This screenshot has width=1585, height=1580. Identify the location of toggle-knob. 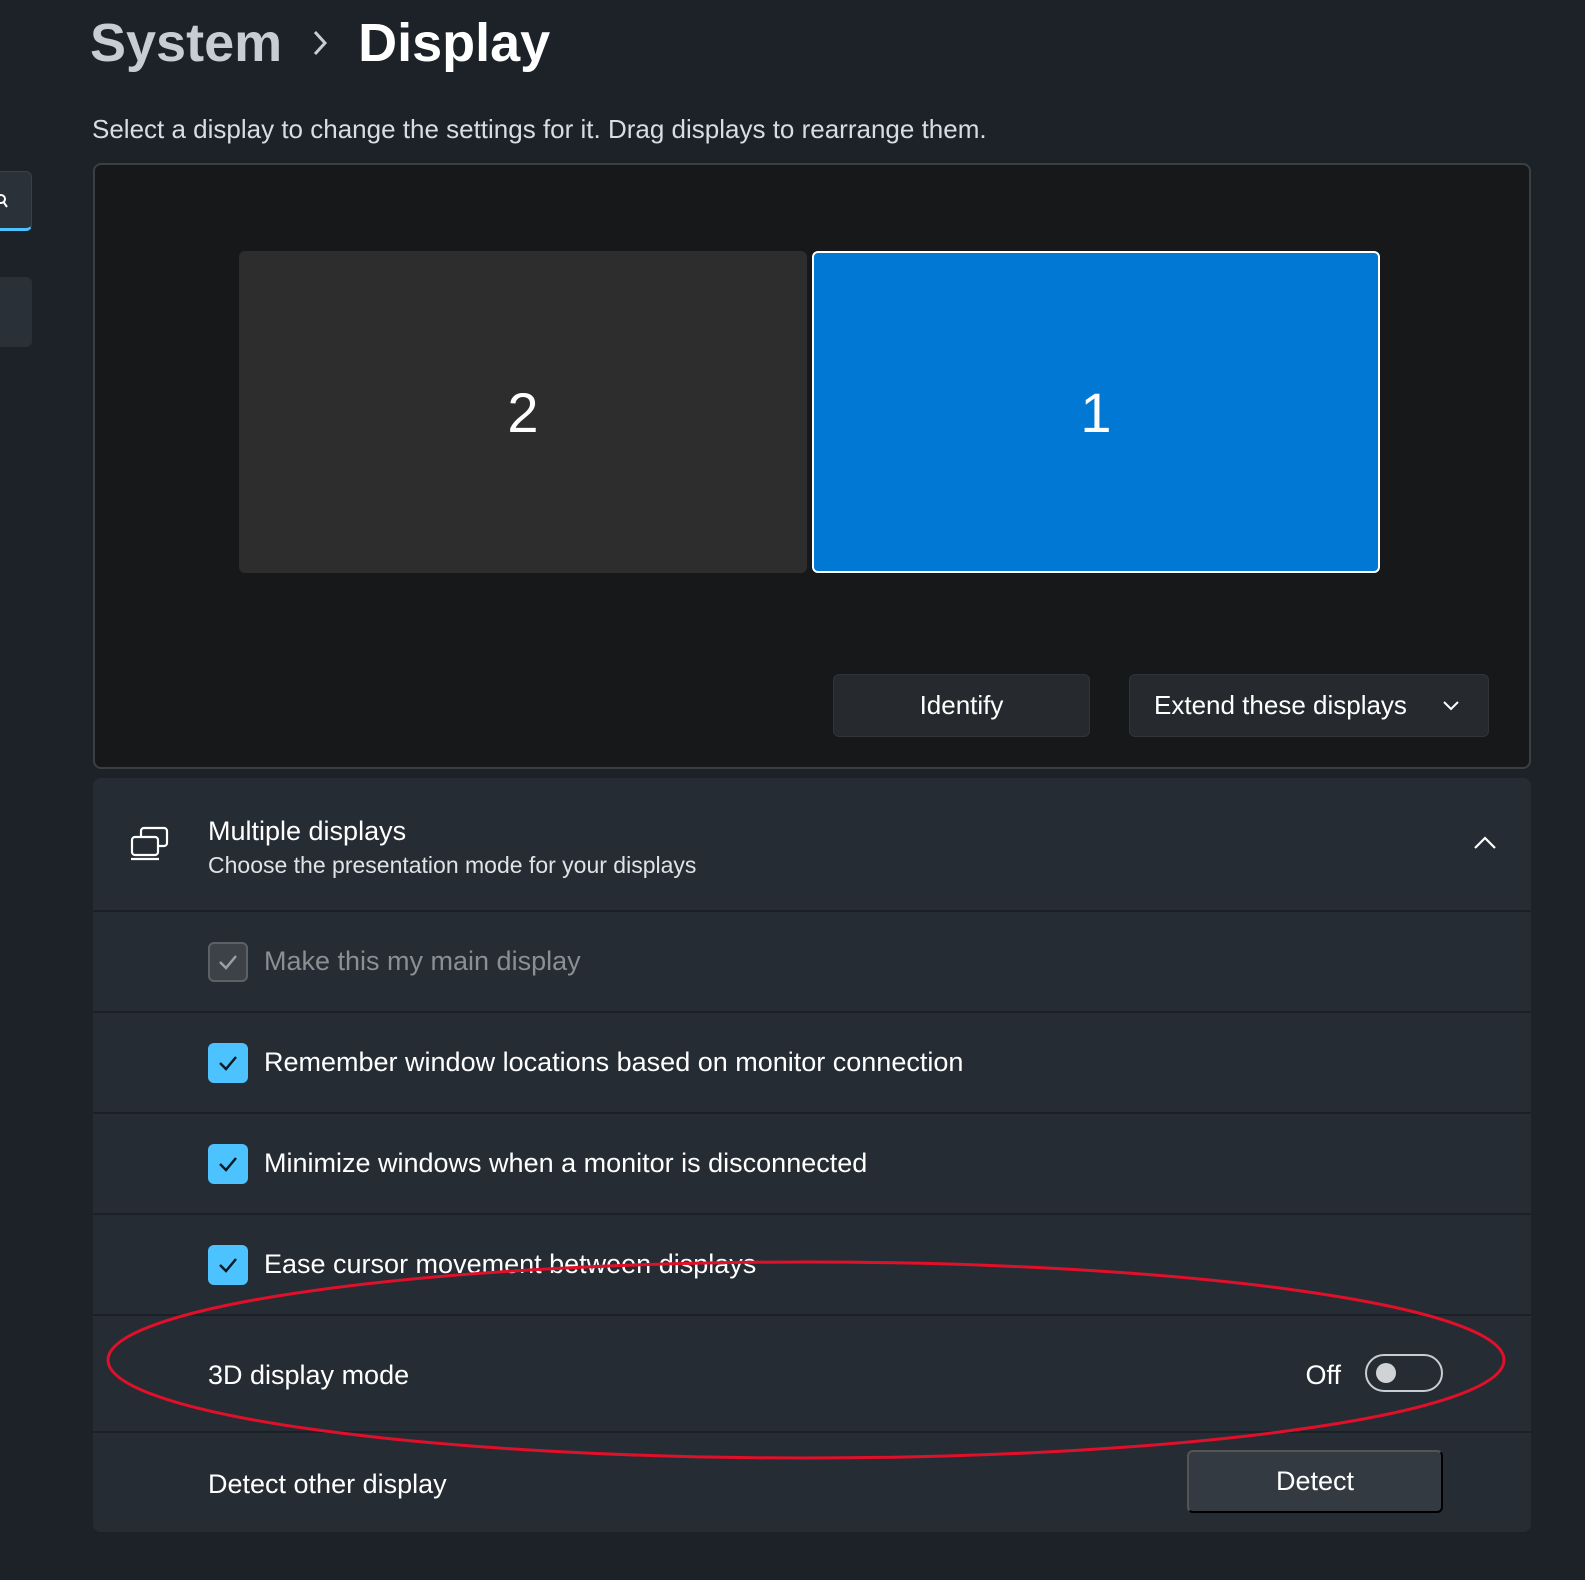
(1386, 1373).